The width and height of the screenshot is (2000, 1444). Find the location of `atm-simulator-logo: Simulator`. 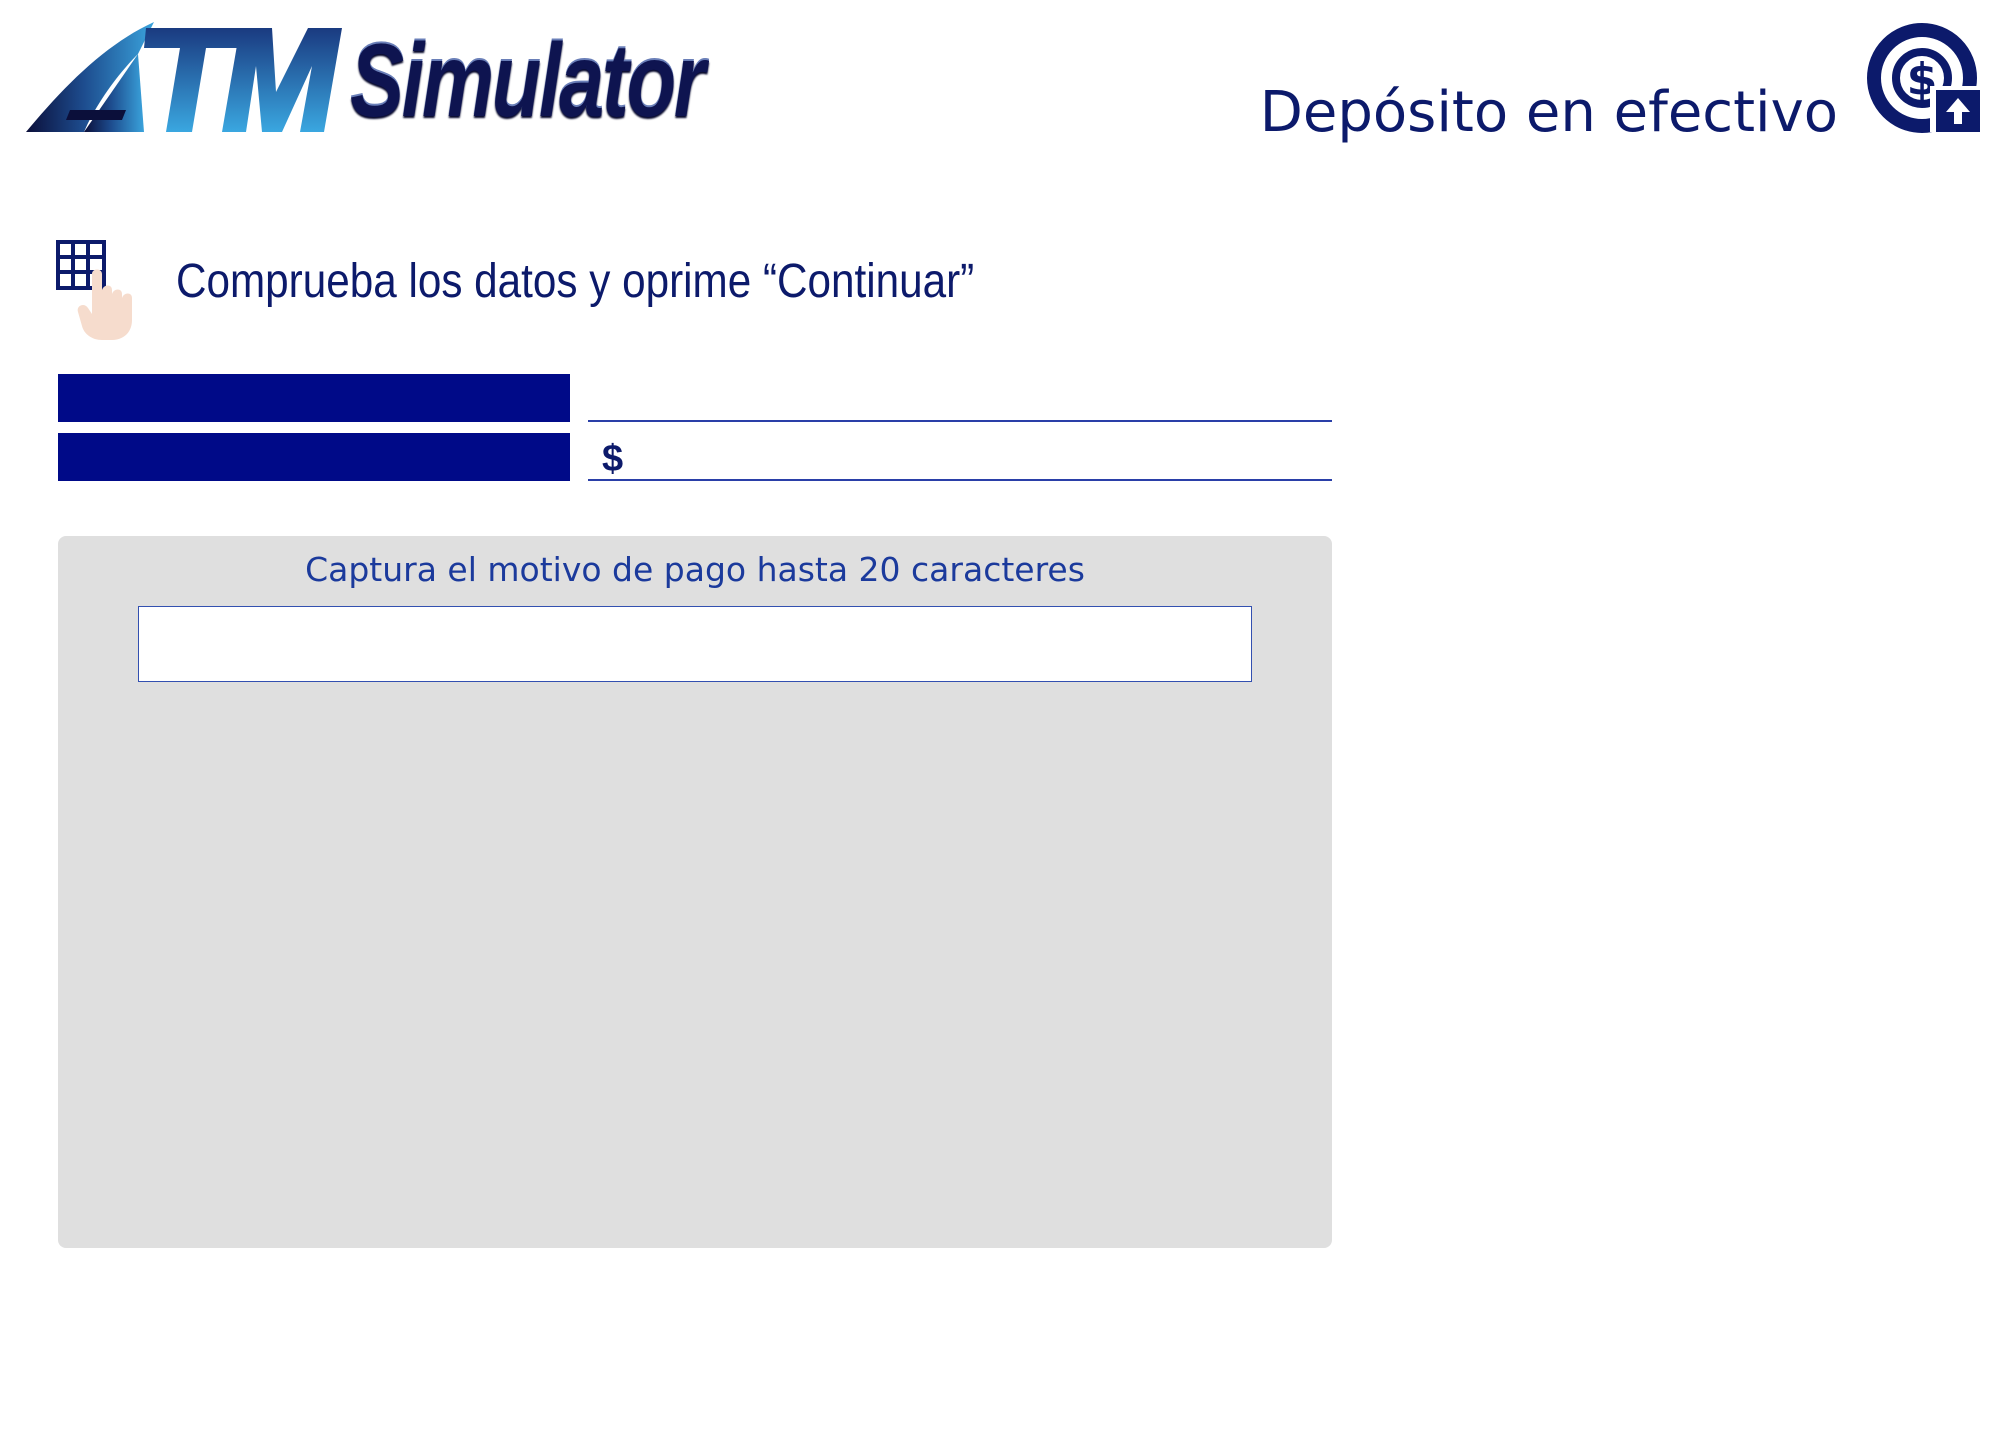

atm-simulator-logo: Simulator is located at coordinates (366, 79).